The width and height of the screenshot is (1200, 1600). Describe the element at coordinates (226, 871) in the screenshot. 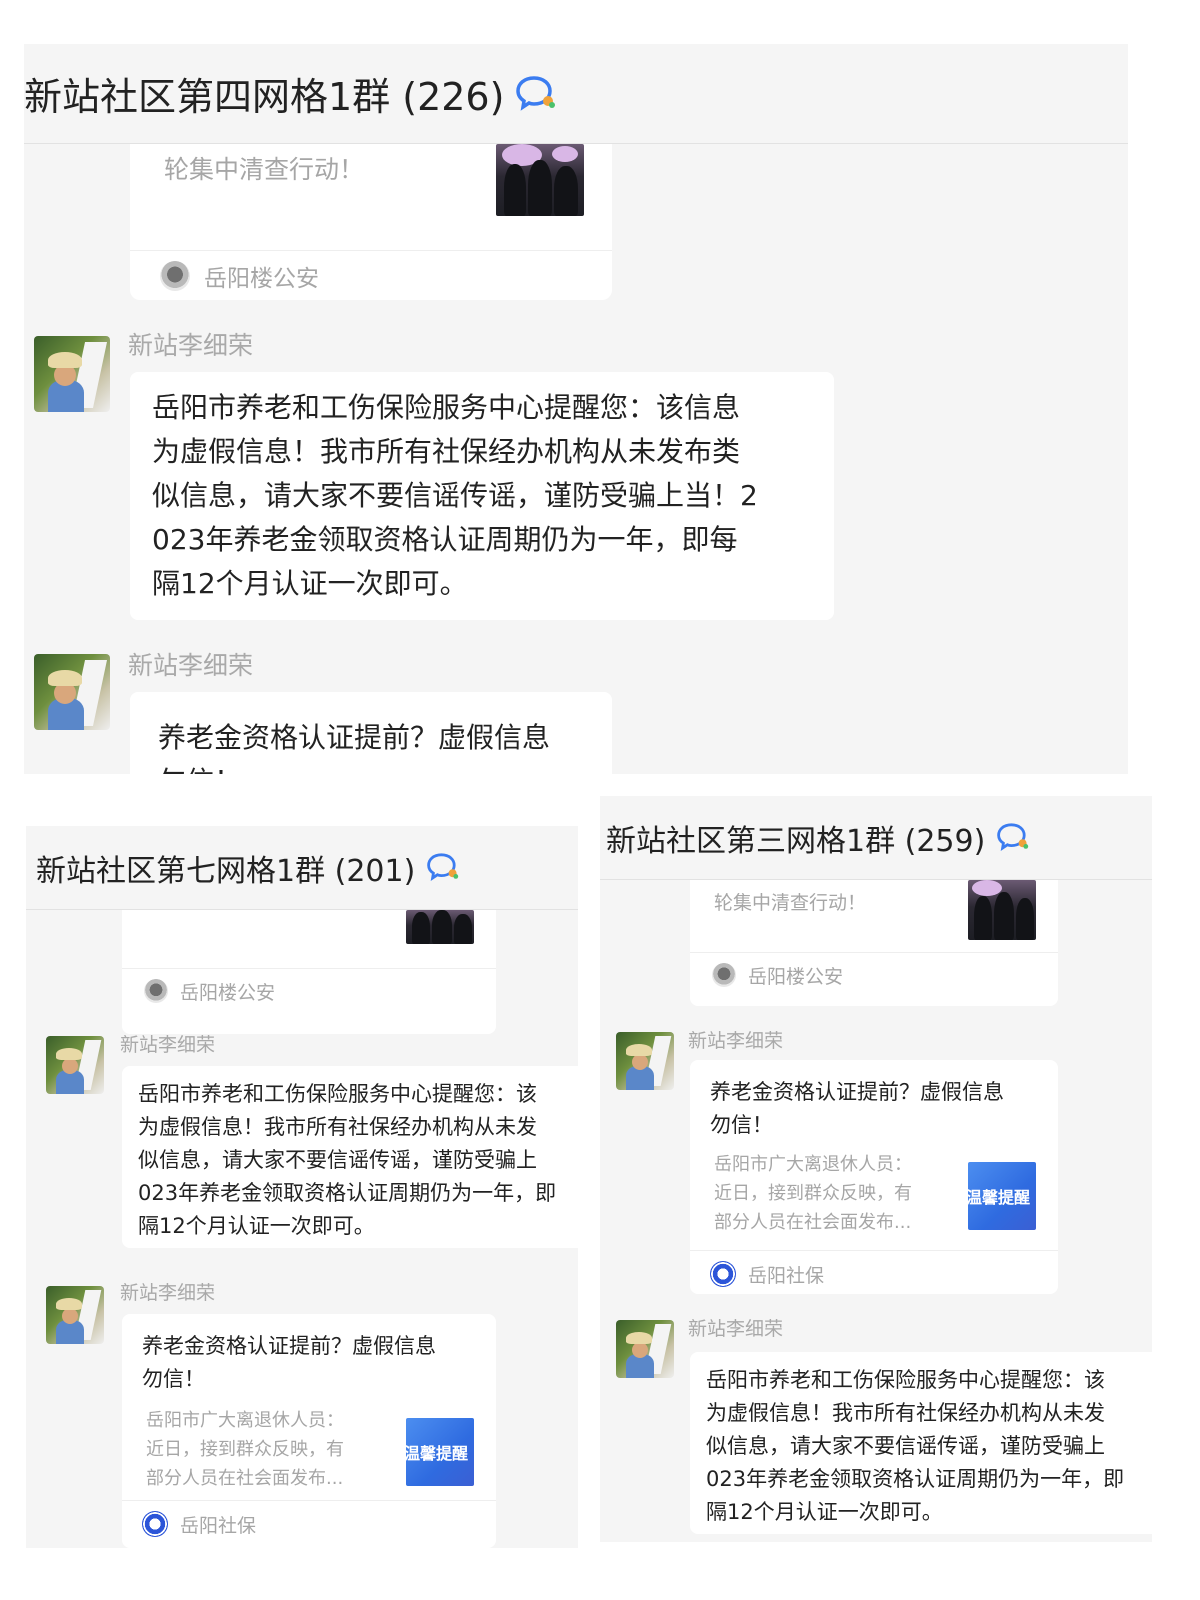

I see `group-title: 新站社区第七网格1群 (201)` at that location.